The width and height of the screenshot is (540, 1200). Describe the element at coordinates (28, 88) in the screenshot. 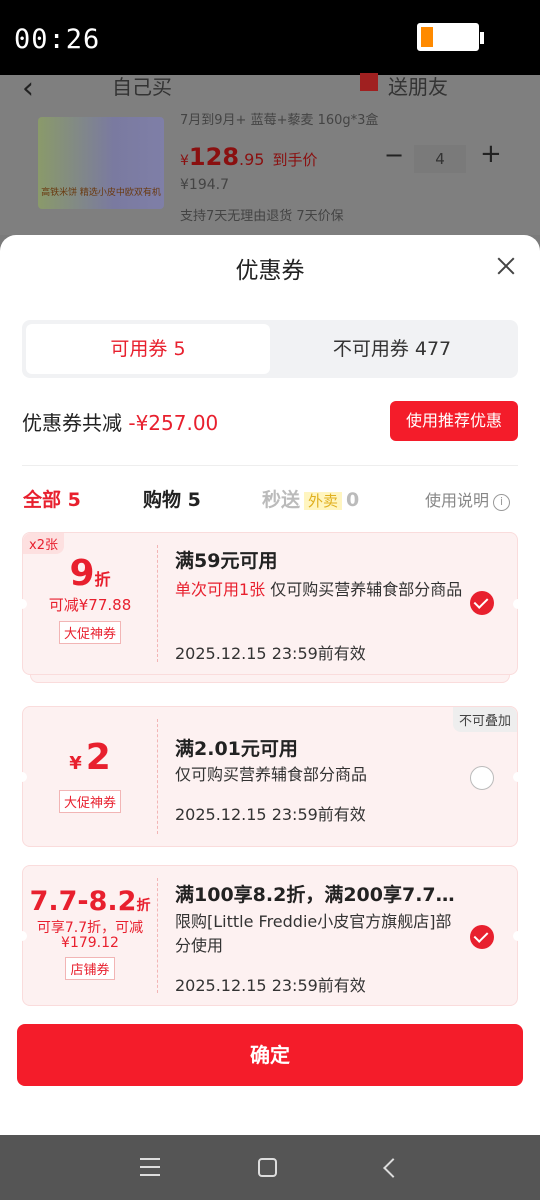

I see `back-arrow-icon: ‹` at that location.